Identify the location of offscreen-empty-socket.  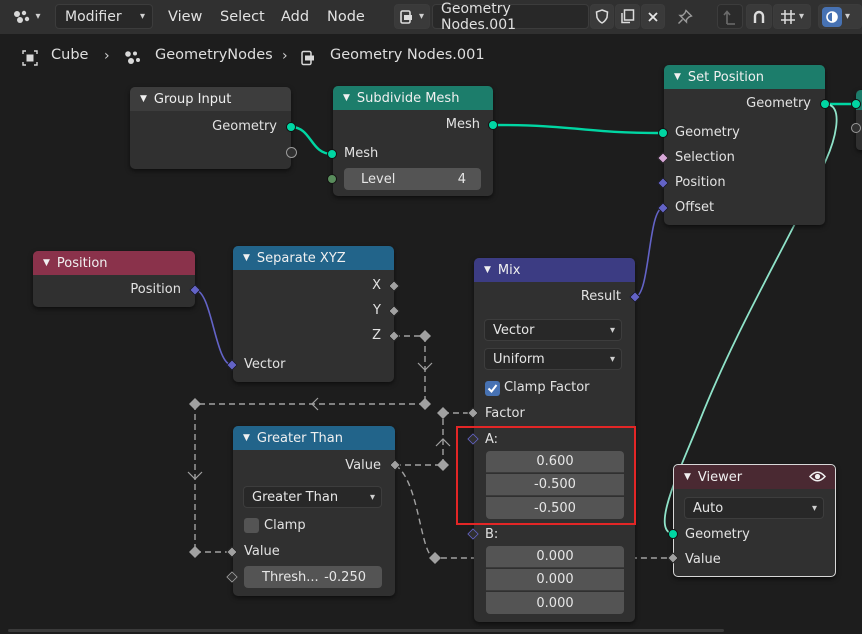
(856, 128).